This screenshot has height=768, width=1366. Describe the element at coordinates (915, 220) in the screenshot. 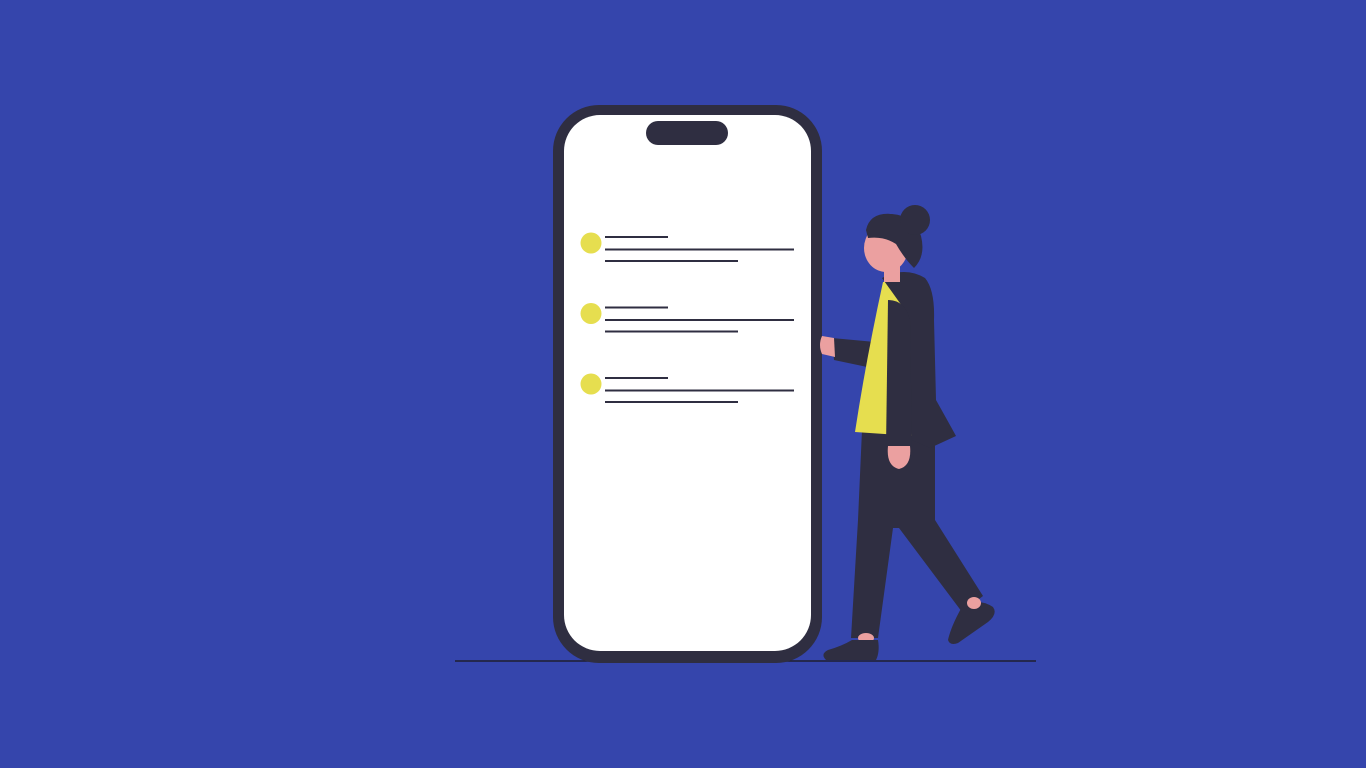

I see `hair-bun` at that location.